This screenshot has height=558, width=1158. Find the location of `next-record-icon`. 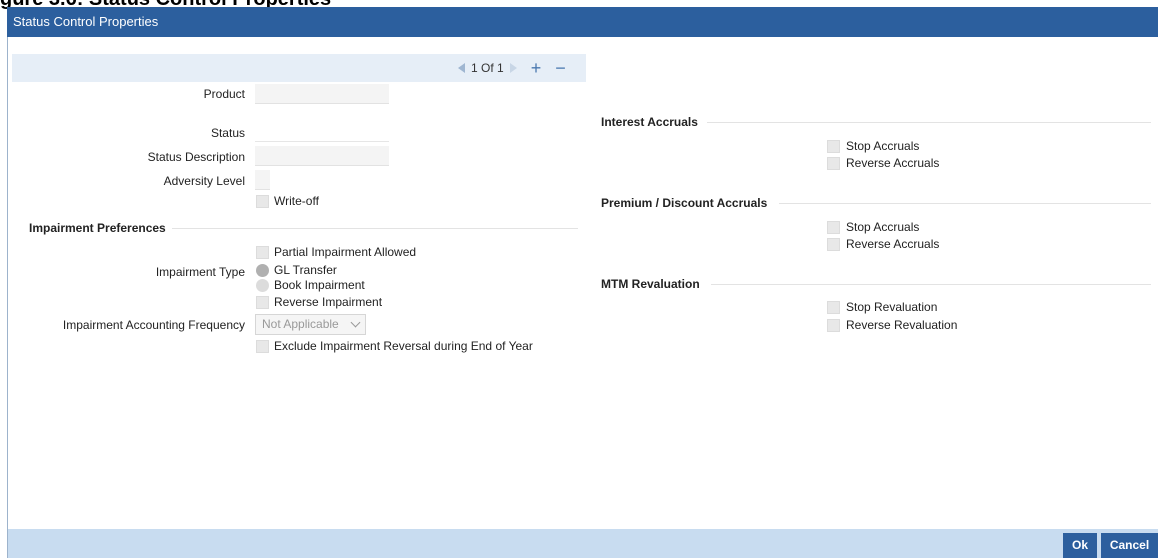

next-record-icon is located at coordinates (513, 68).